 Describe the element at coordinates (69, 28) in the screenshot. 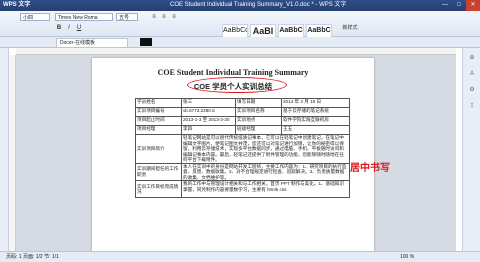

I see `italic-button: I` at that location.